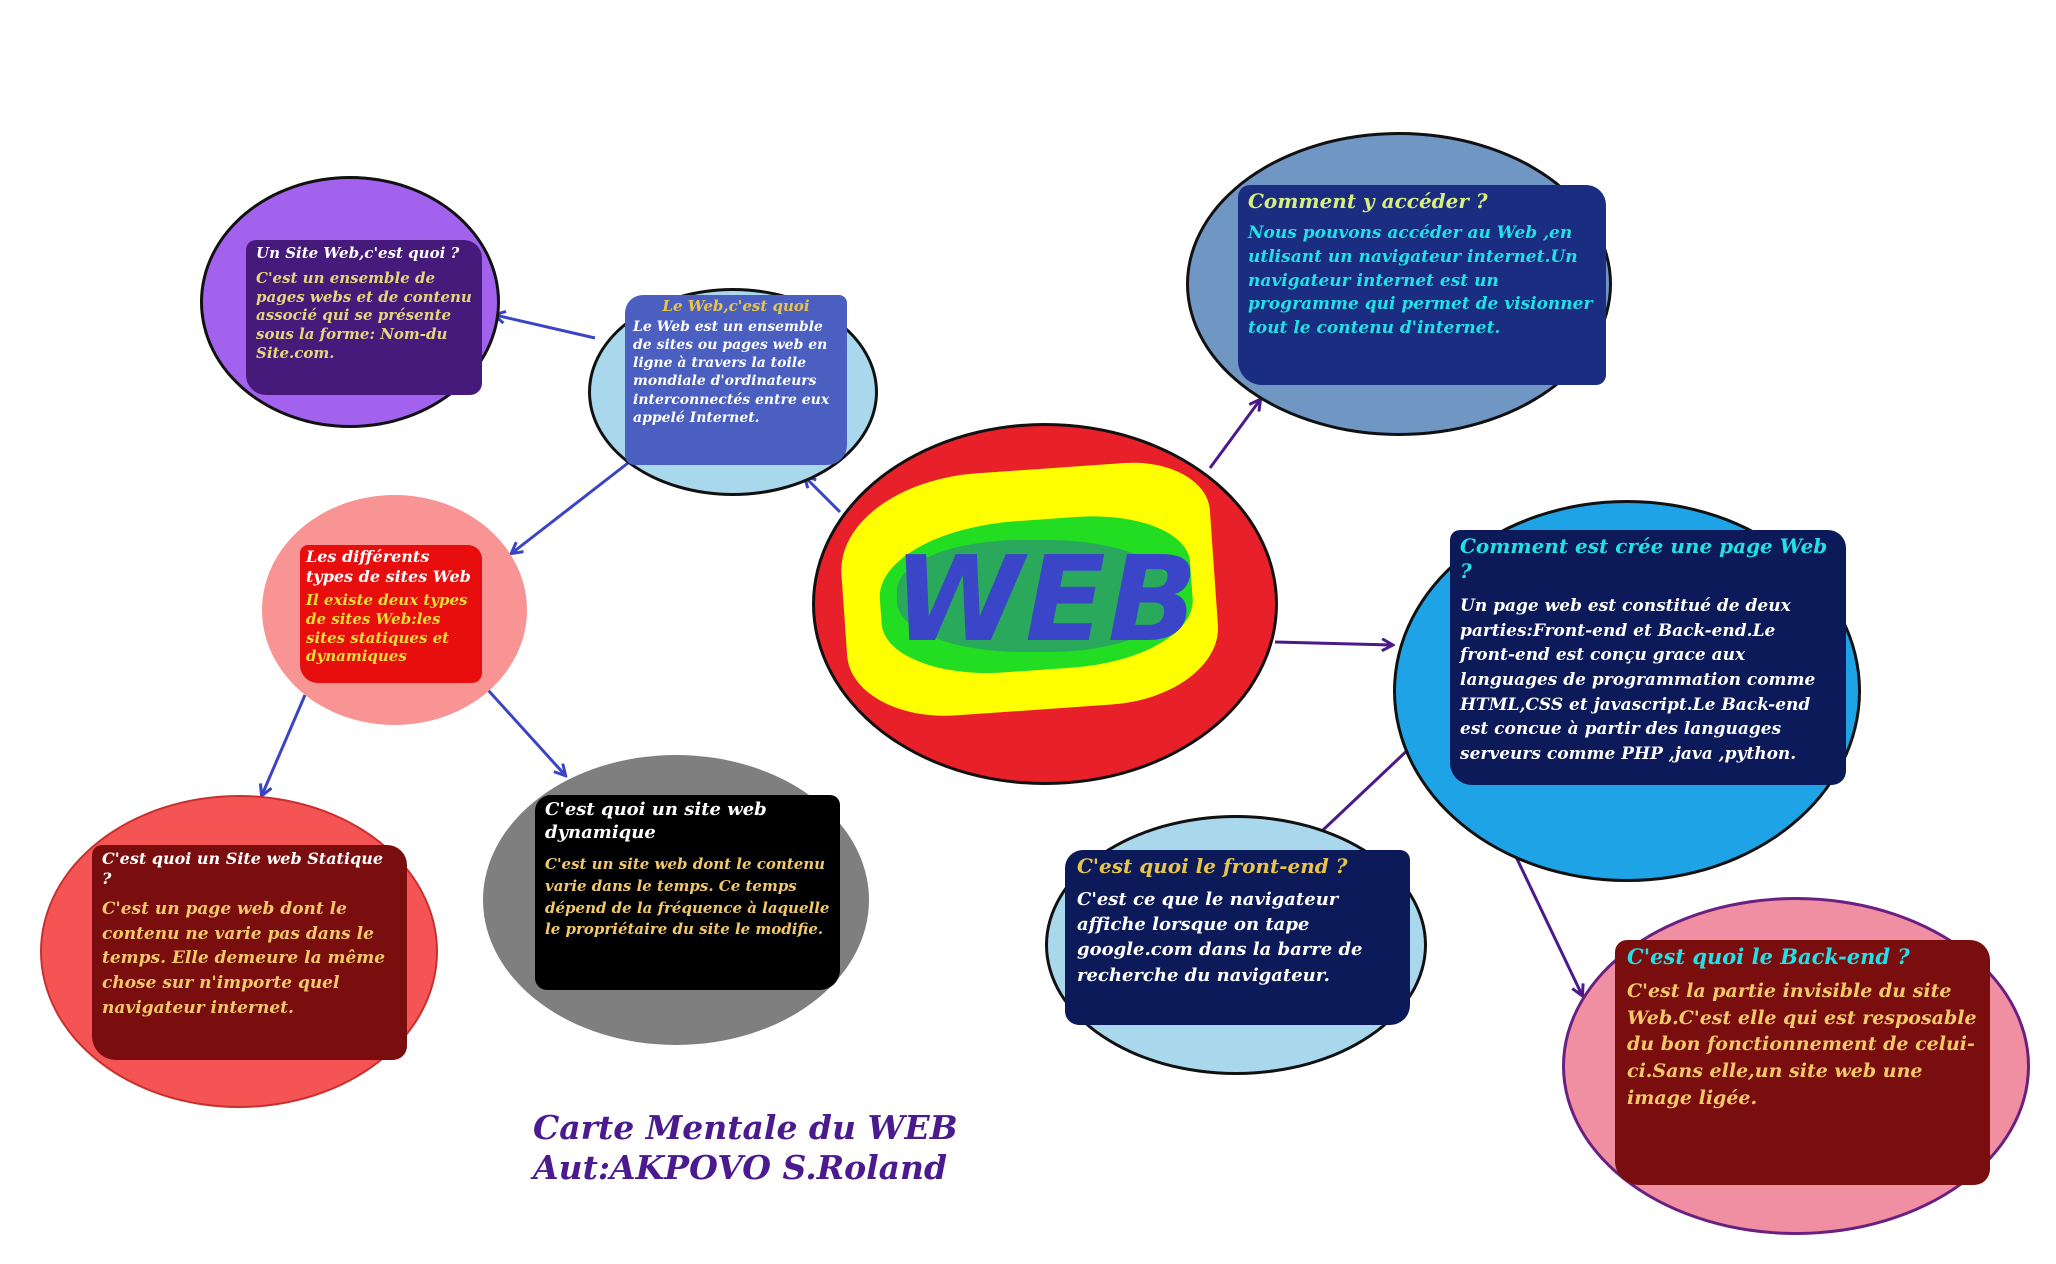  Describe the element at coordinates (823, 495) in the screenshot. I see `arrow-center-to-web-quoi` at that location.